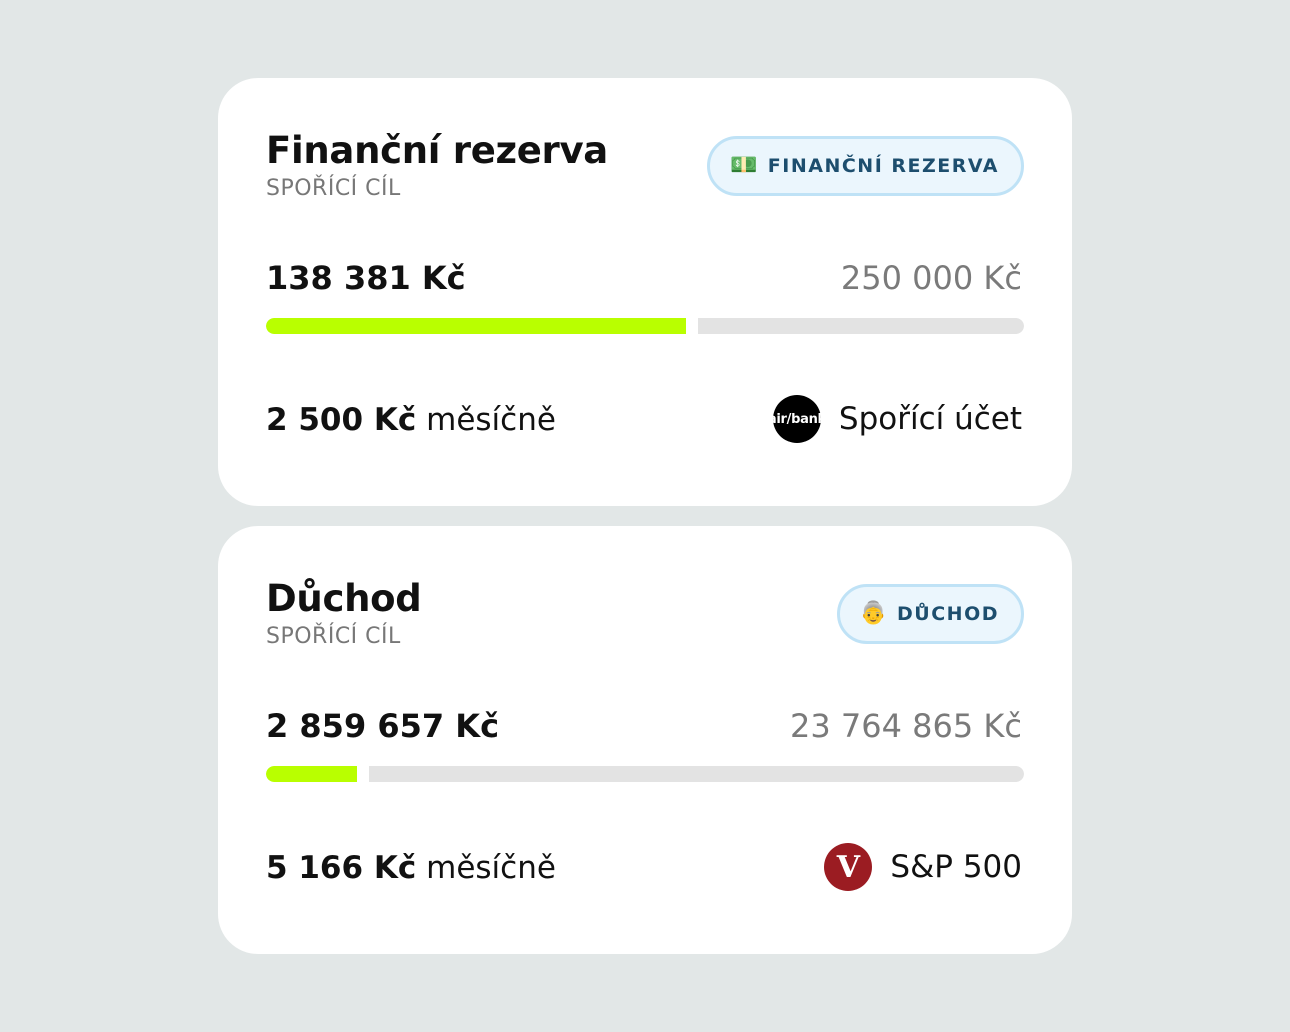 This screenshot has width=1290, height=1032. I want to click on monthly-contribution: 5 166 Kč měsíčně, so click(411, 868).